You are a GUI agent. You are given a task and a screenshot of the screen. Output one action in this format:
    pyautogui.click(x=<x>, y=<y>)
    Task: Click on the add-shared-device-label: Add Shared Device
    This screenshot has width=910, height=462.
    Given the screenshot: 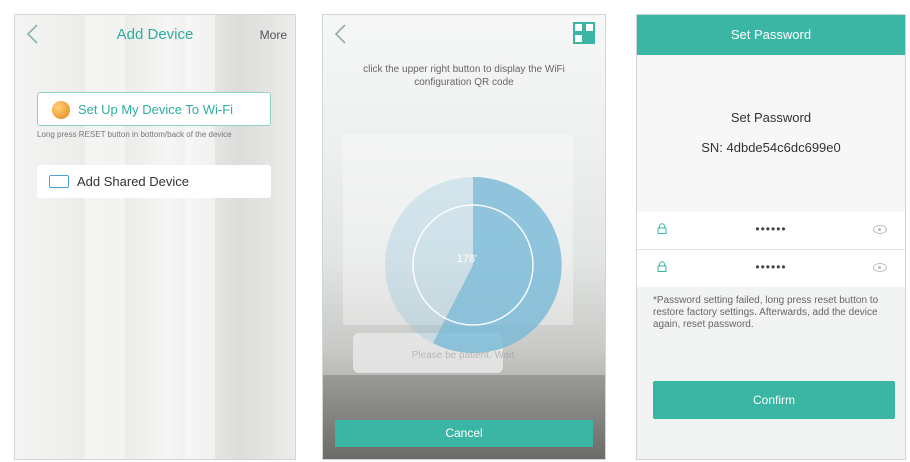 What is the action you would take?
    pyautogui.click(x=133, y=181)
    